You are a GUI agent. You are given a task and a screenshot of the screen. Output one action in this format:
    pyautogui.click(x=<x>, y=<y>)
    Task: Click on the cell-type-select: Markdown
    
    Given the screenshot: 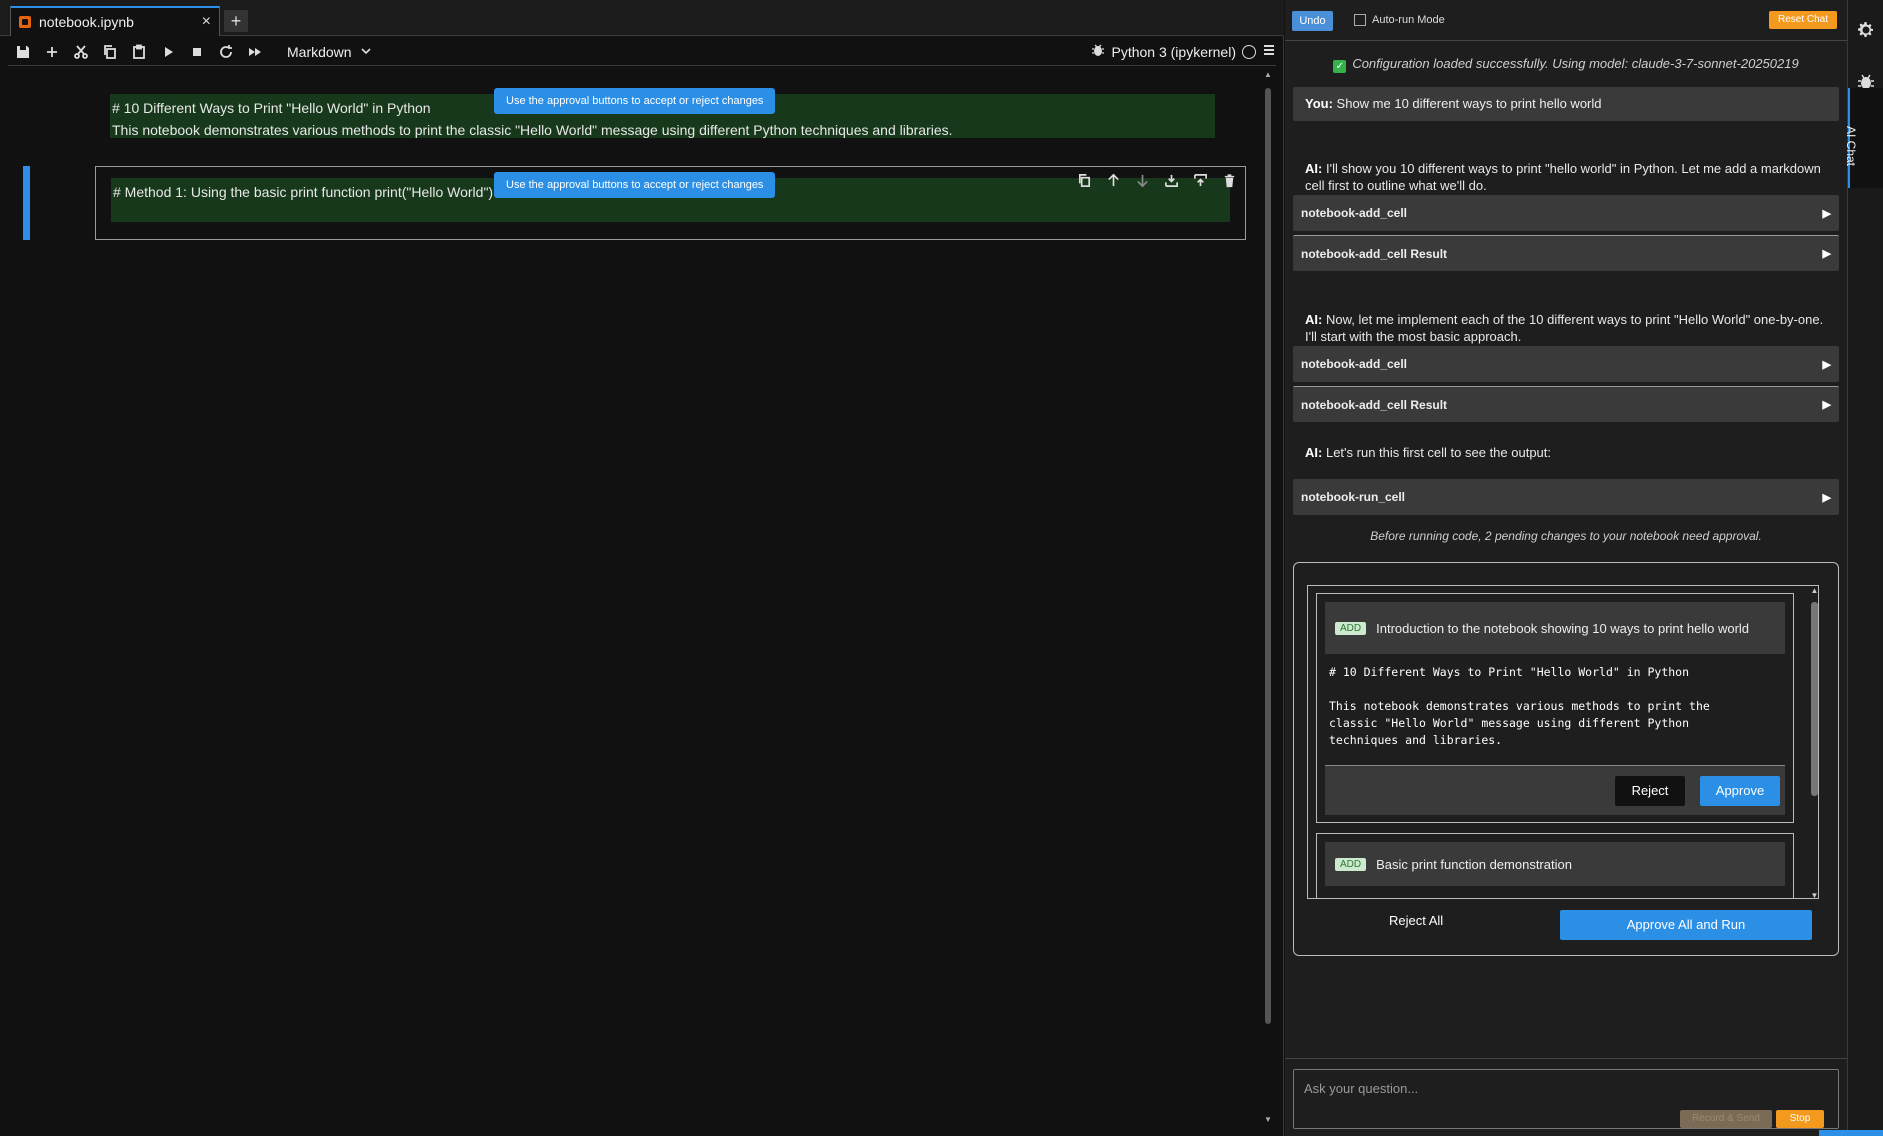 What is the action you would take?
    pyautogui.click(x=329, y=52)
    